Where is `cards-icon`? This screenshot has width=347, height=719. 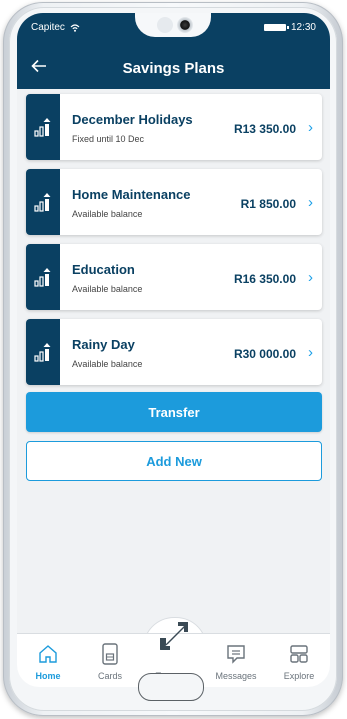 cards-icon is located at coordinates (110, 654).